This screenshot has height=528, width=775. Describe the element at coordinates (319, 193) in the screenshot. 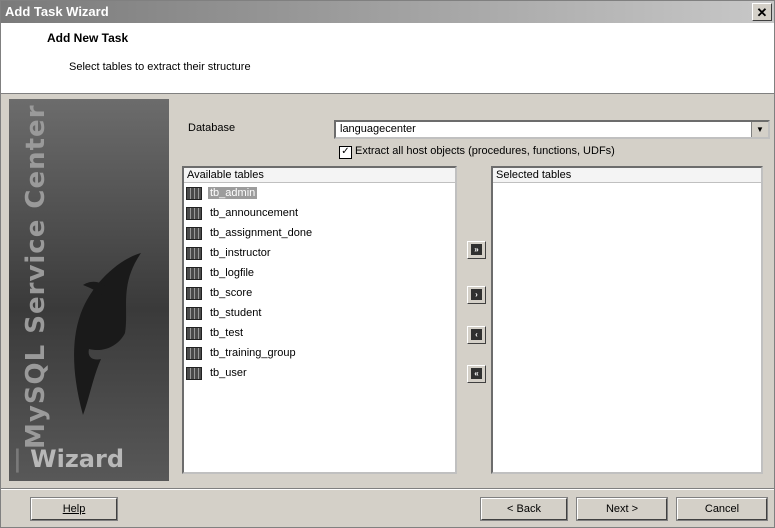

I see `list-item: tb_admin` at that location.